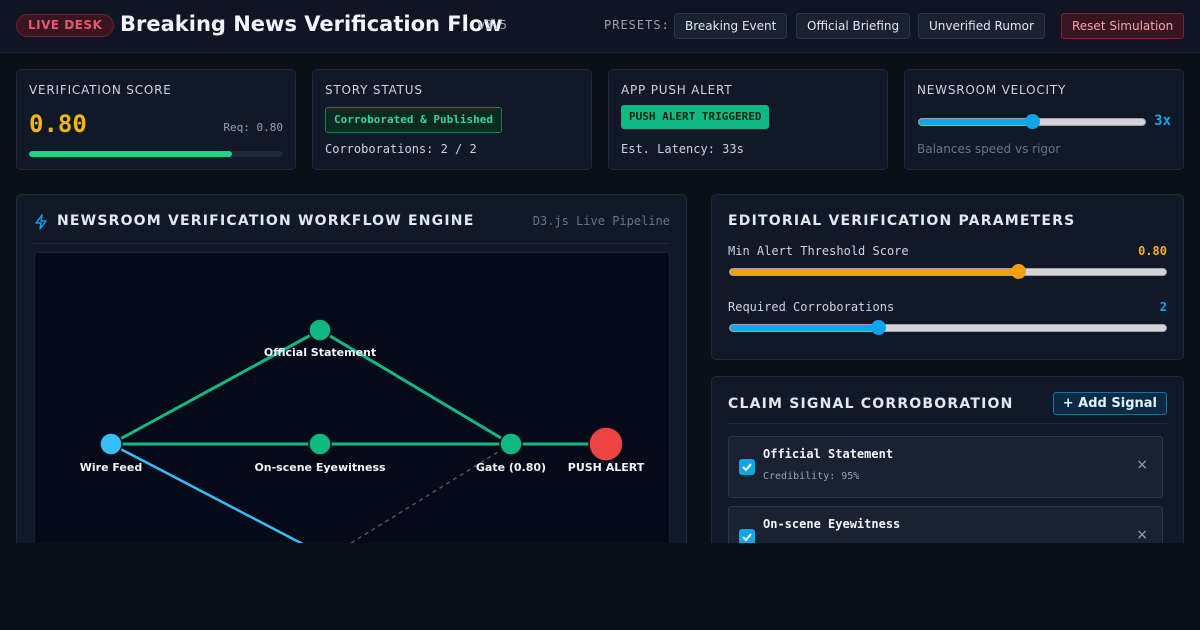  Describe the element at coordinates (1018, 271) in the screenshot. I see `threshold-slider-thumb` at that location.